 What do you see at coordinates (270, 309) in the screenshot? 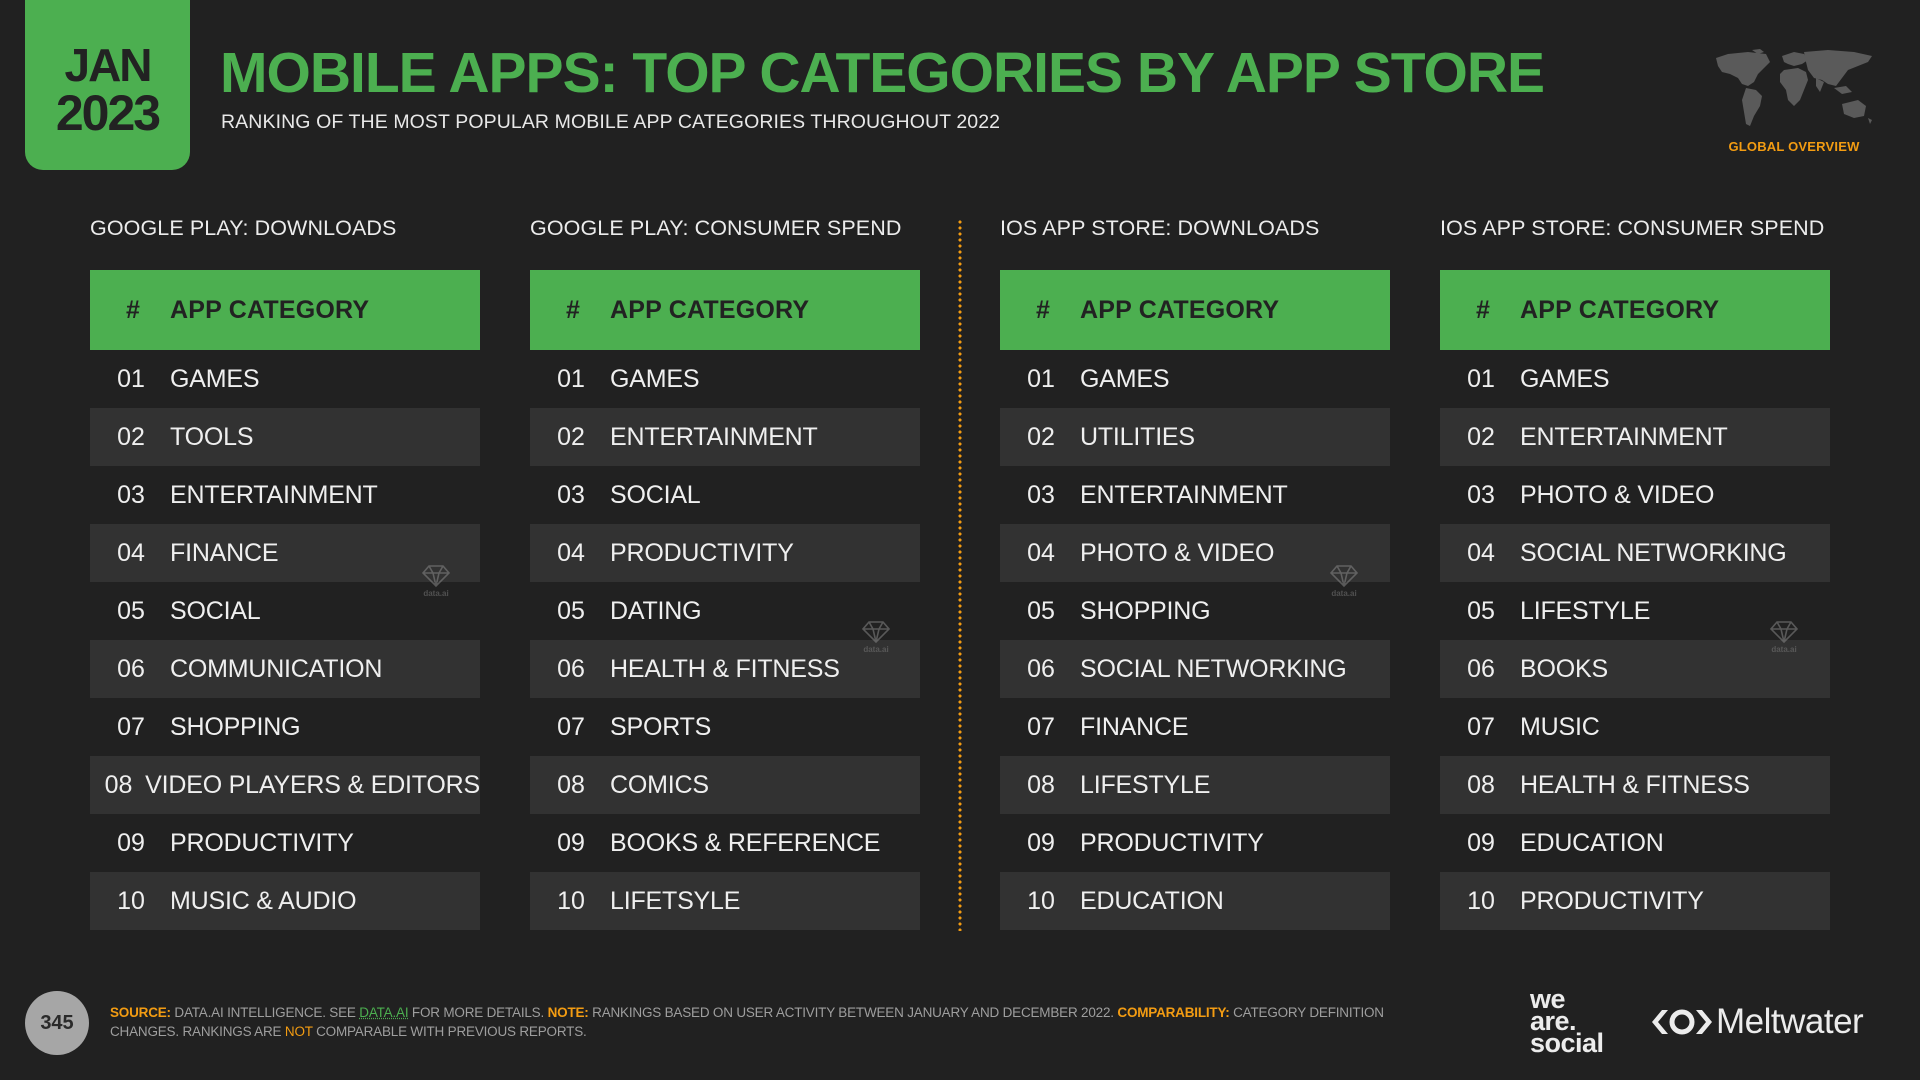
I see `category-column-header: APP CATEGORY` at bounding box center [270, 309].